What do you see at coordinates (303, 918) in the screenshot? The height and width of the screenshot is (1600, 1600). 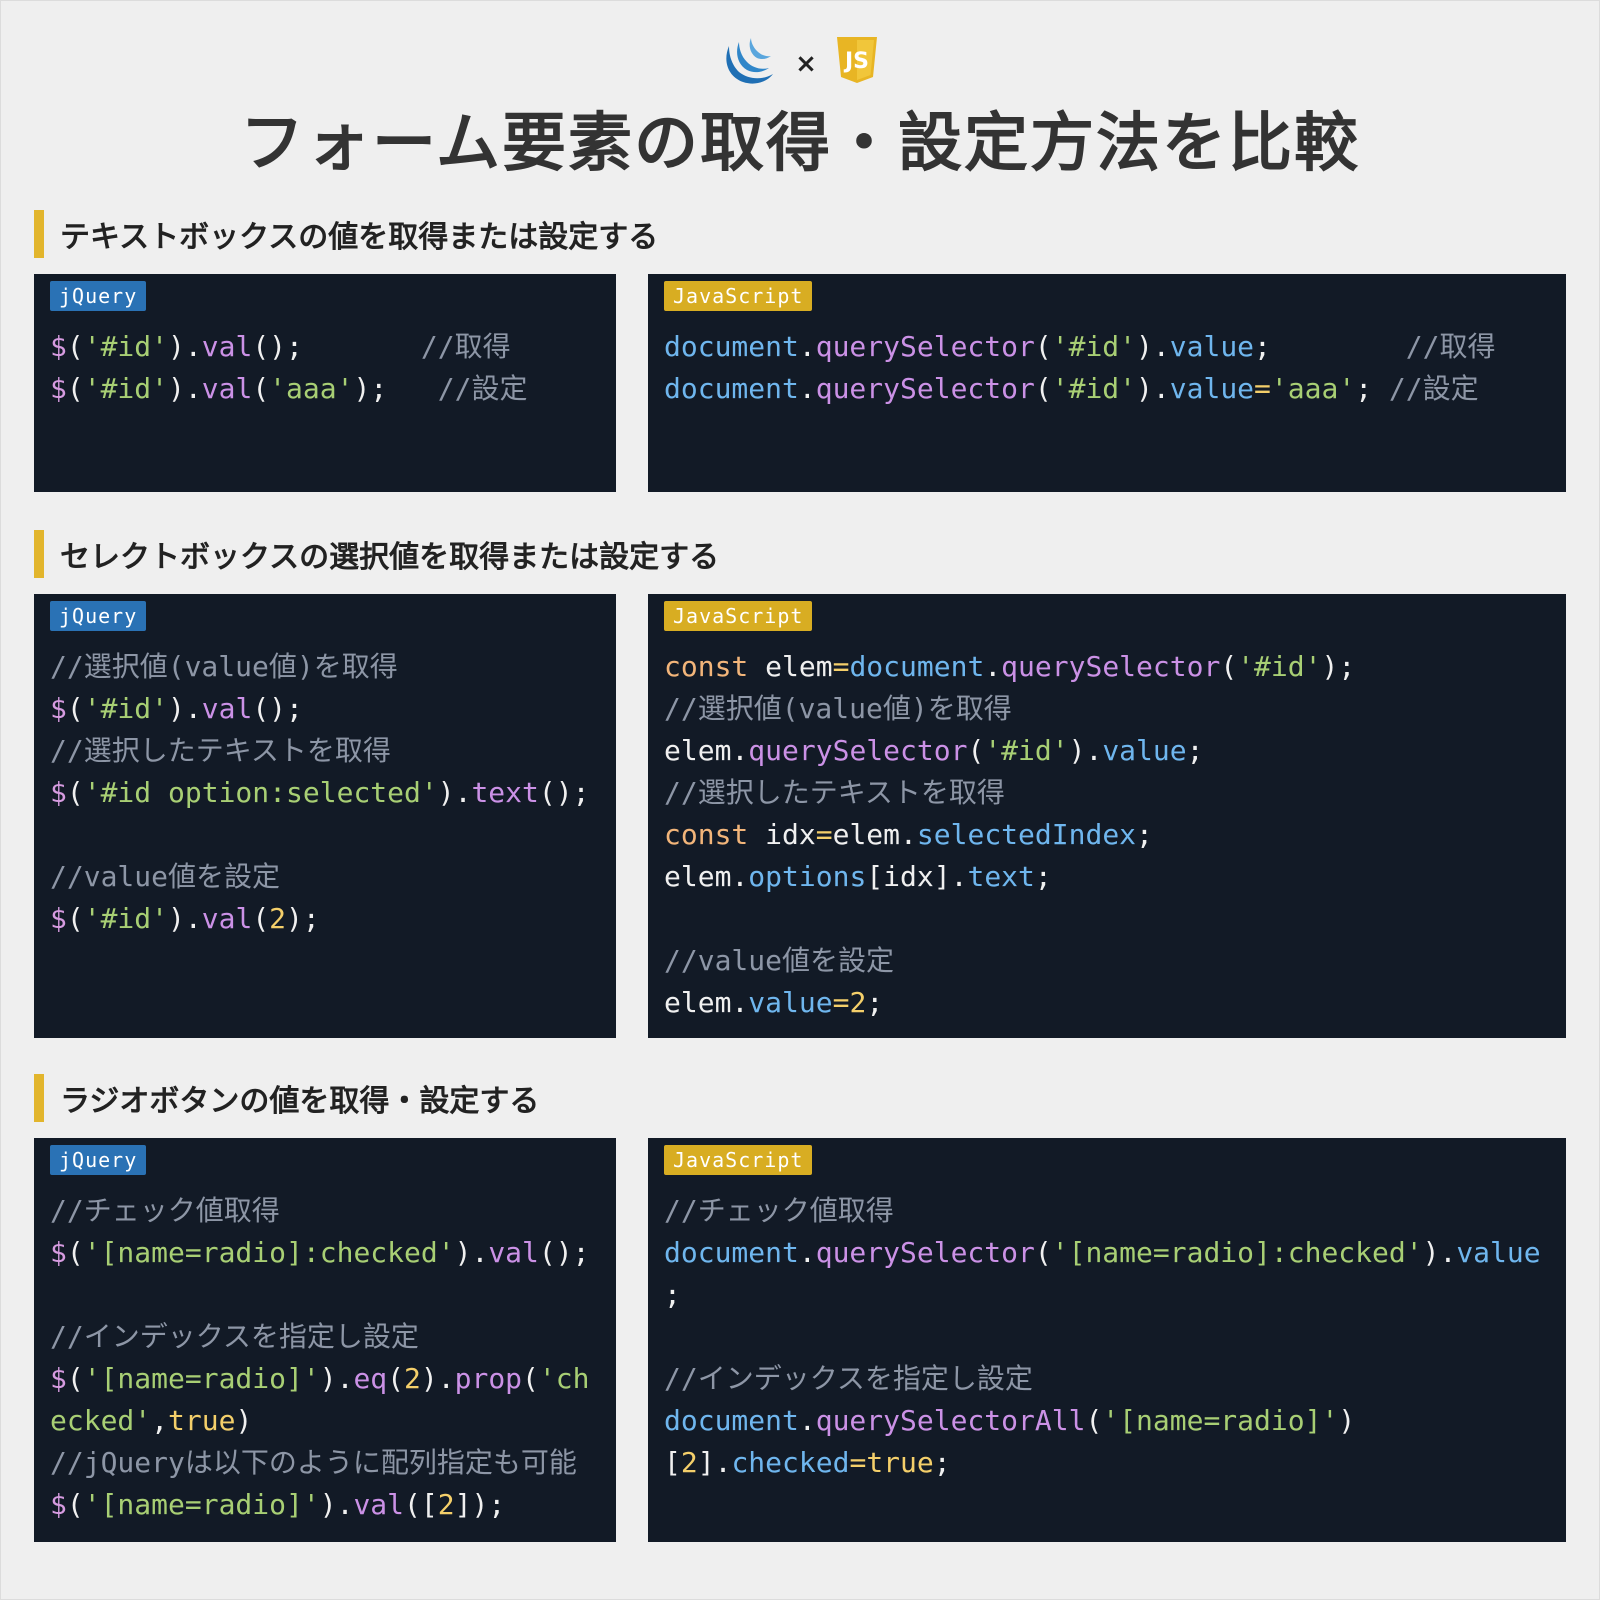 I see `plain-token: );` at bounding box center [303, 918].